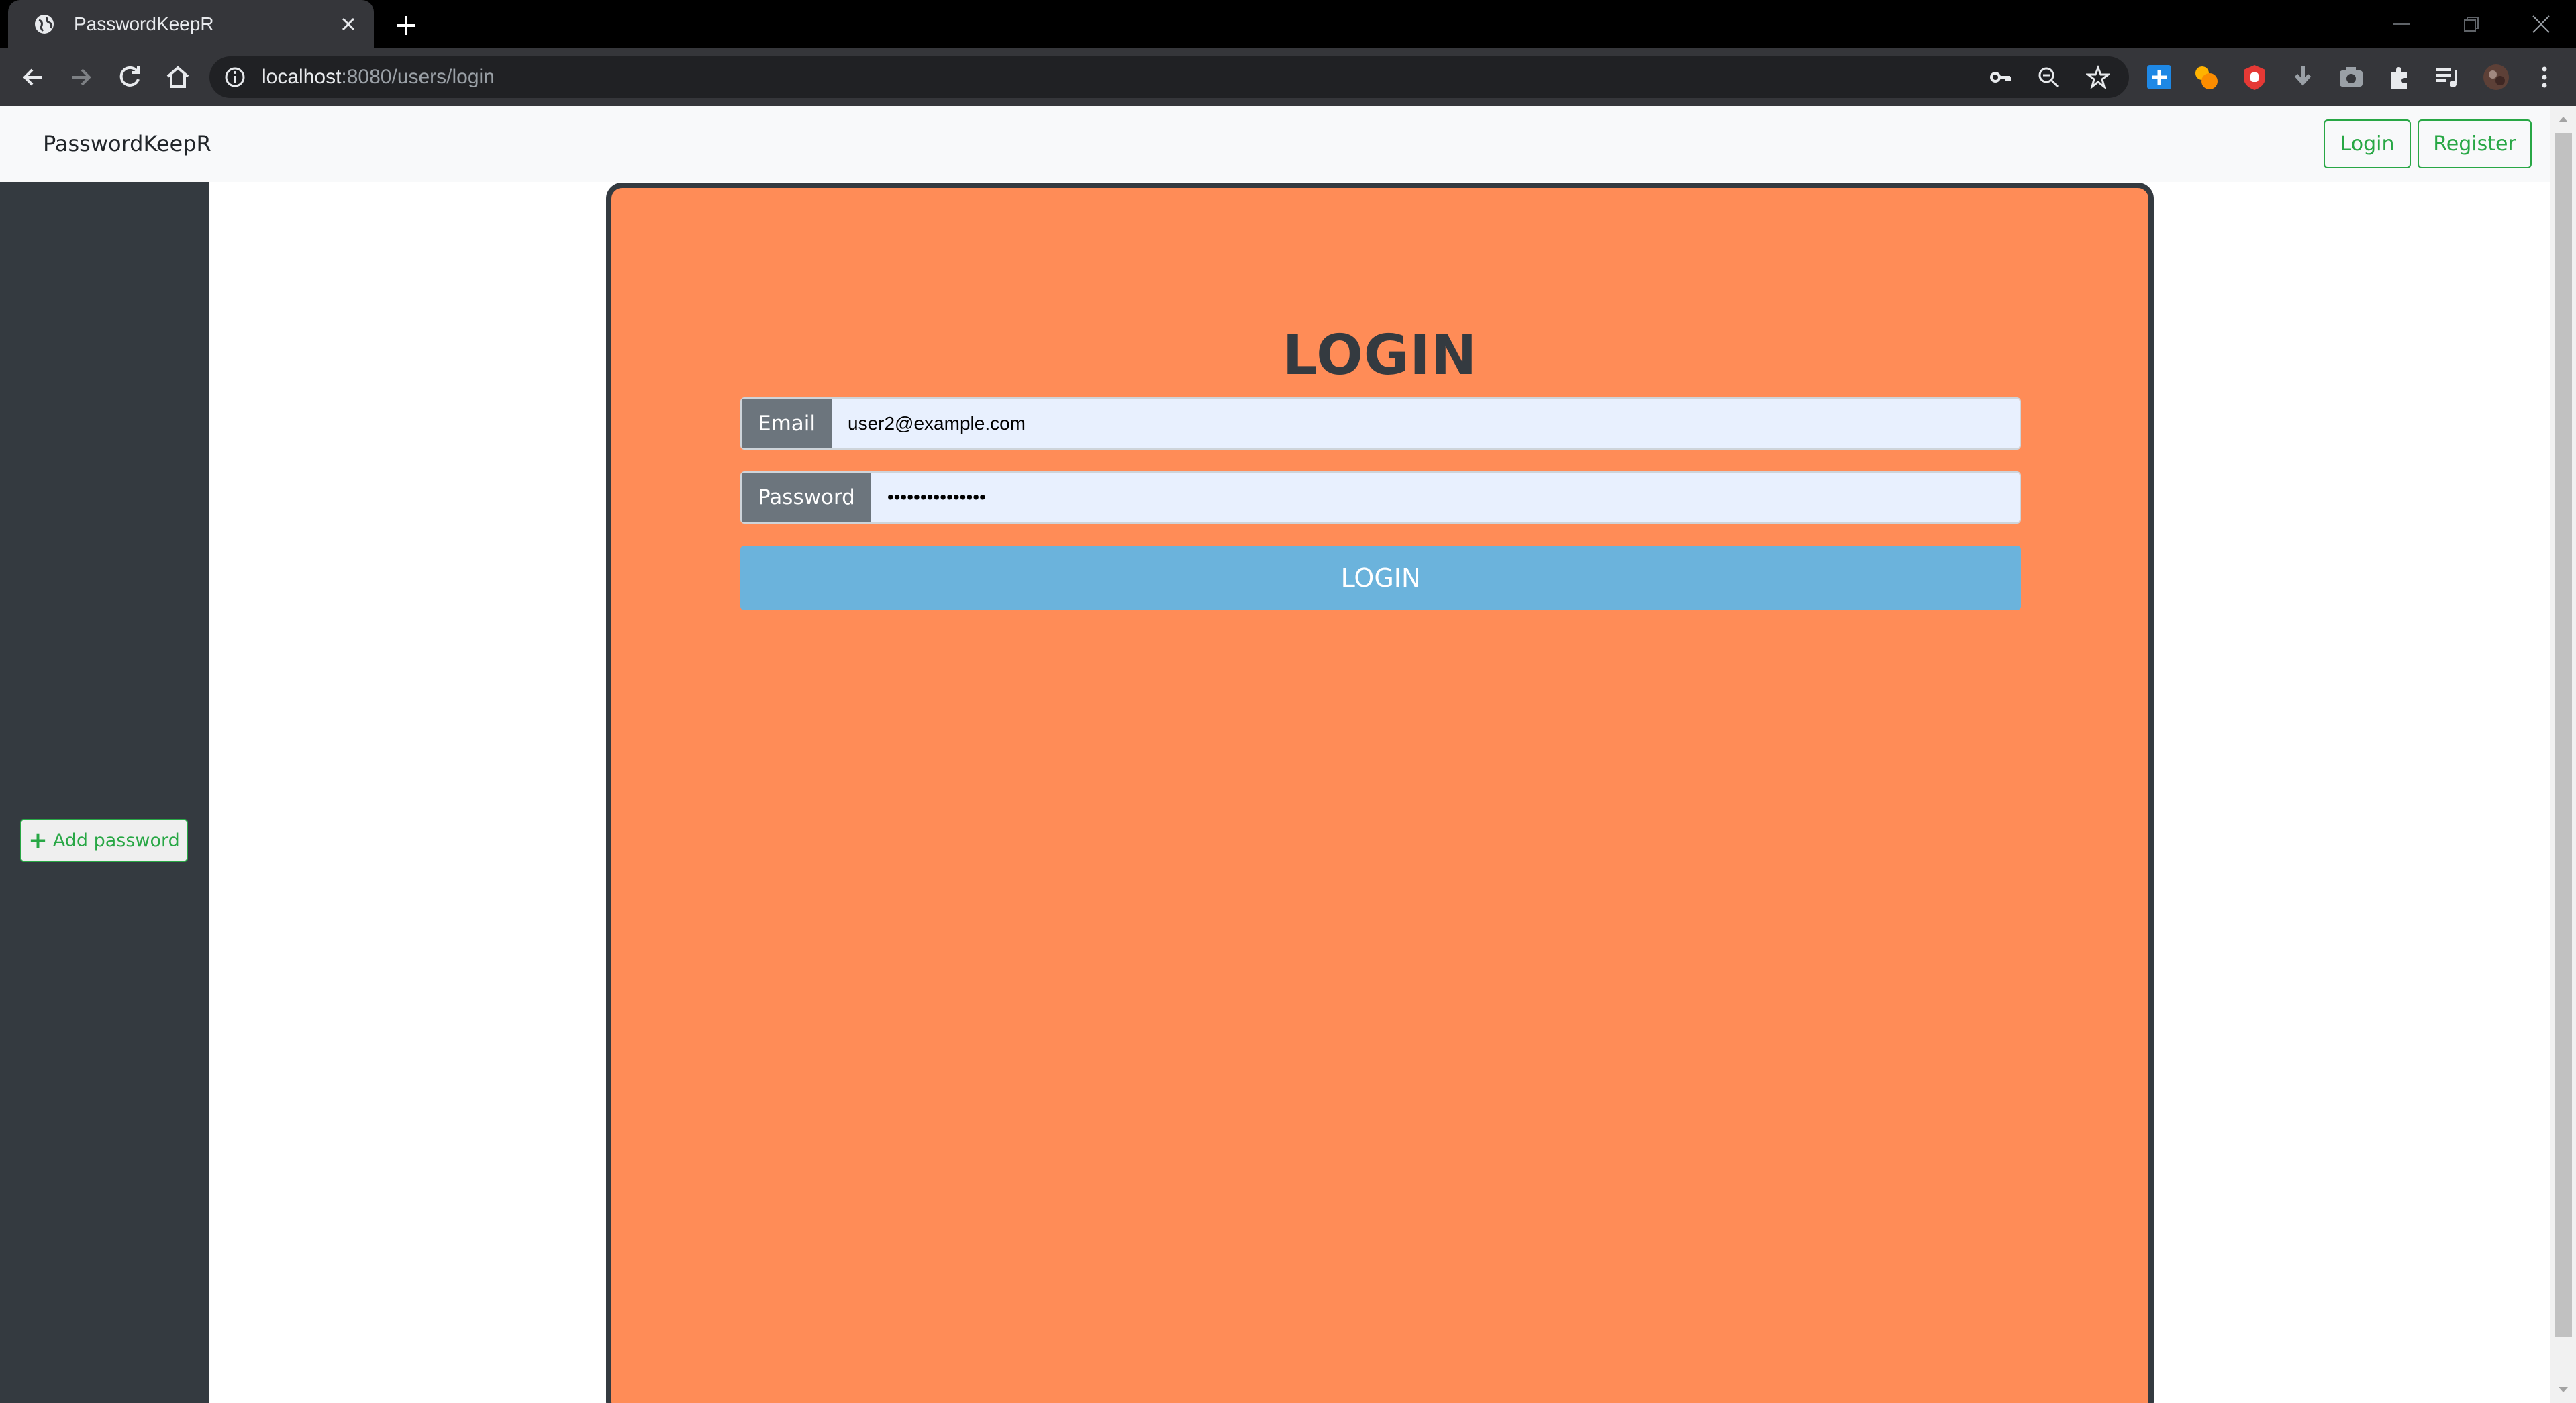 The image size is (2576, 1403). What do you see at coordinates (32, 77) in the screenshot?
I see `back-icon` at bounding box center [32, 77].